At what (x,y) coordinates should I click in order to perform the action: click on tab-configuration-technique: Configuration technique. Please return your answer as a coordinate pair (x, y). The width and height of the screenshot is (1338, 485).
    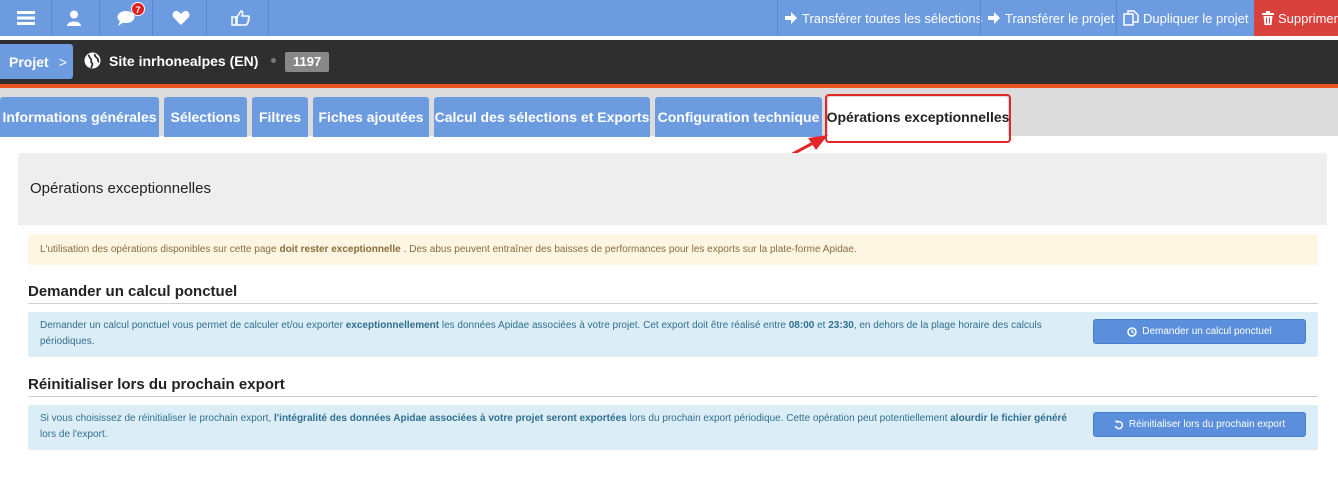
    Looking at the image, I should click on (738, 117).